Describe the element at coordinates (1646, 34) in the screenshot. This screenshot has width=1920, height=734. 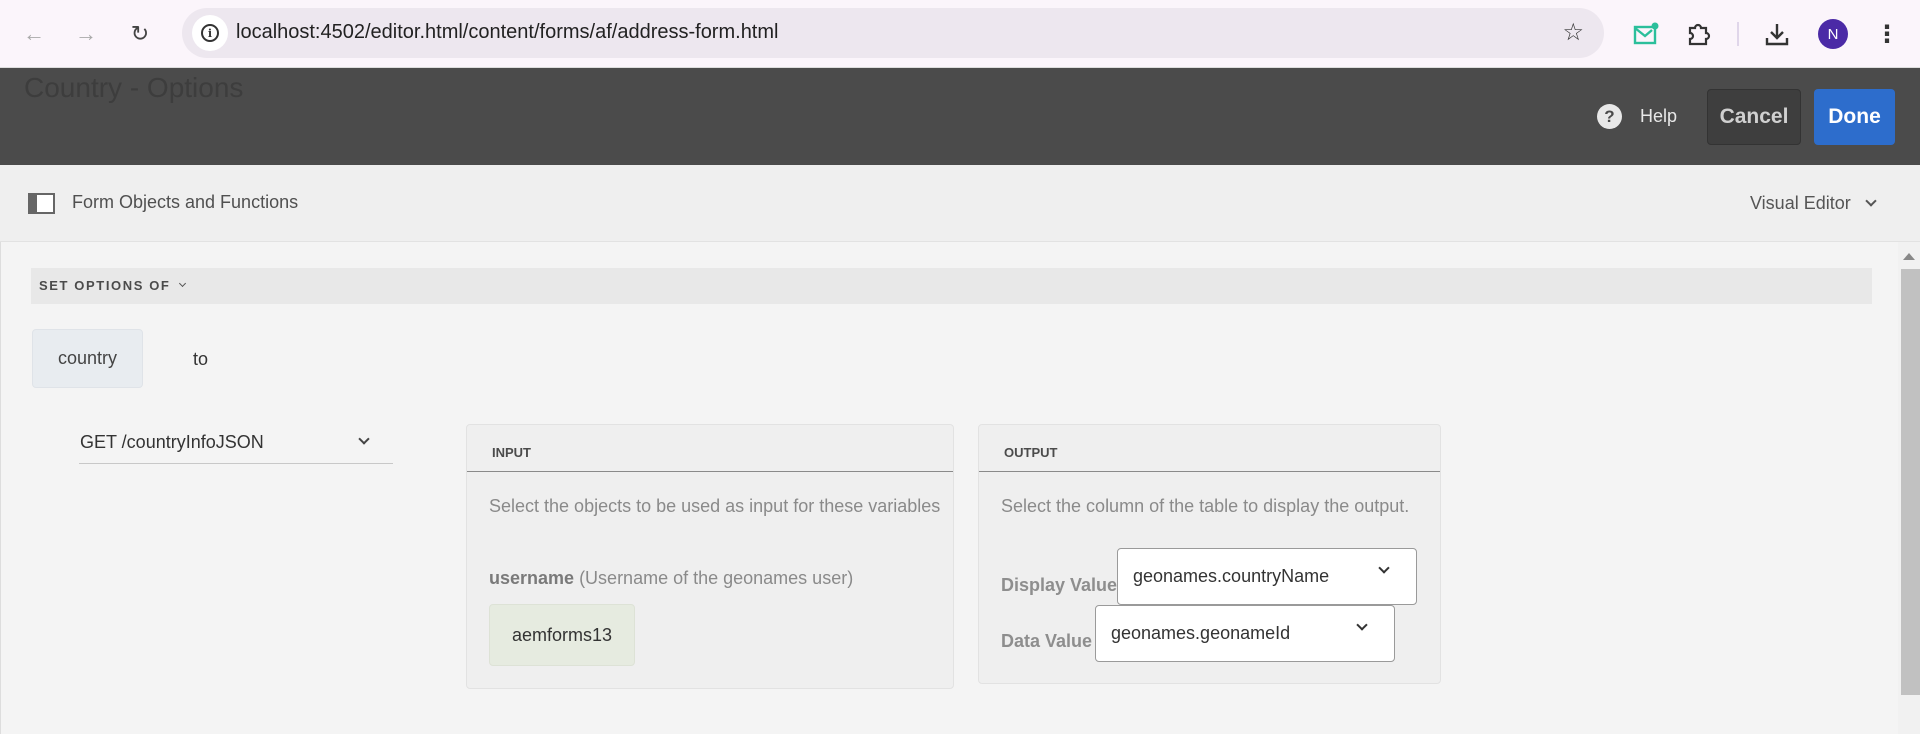
I see `mail-extension-icon` at that location.